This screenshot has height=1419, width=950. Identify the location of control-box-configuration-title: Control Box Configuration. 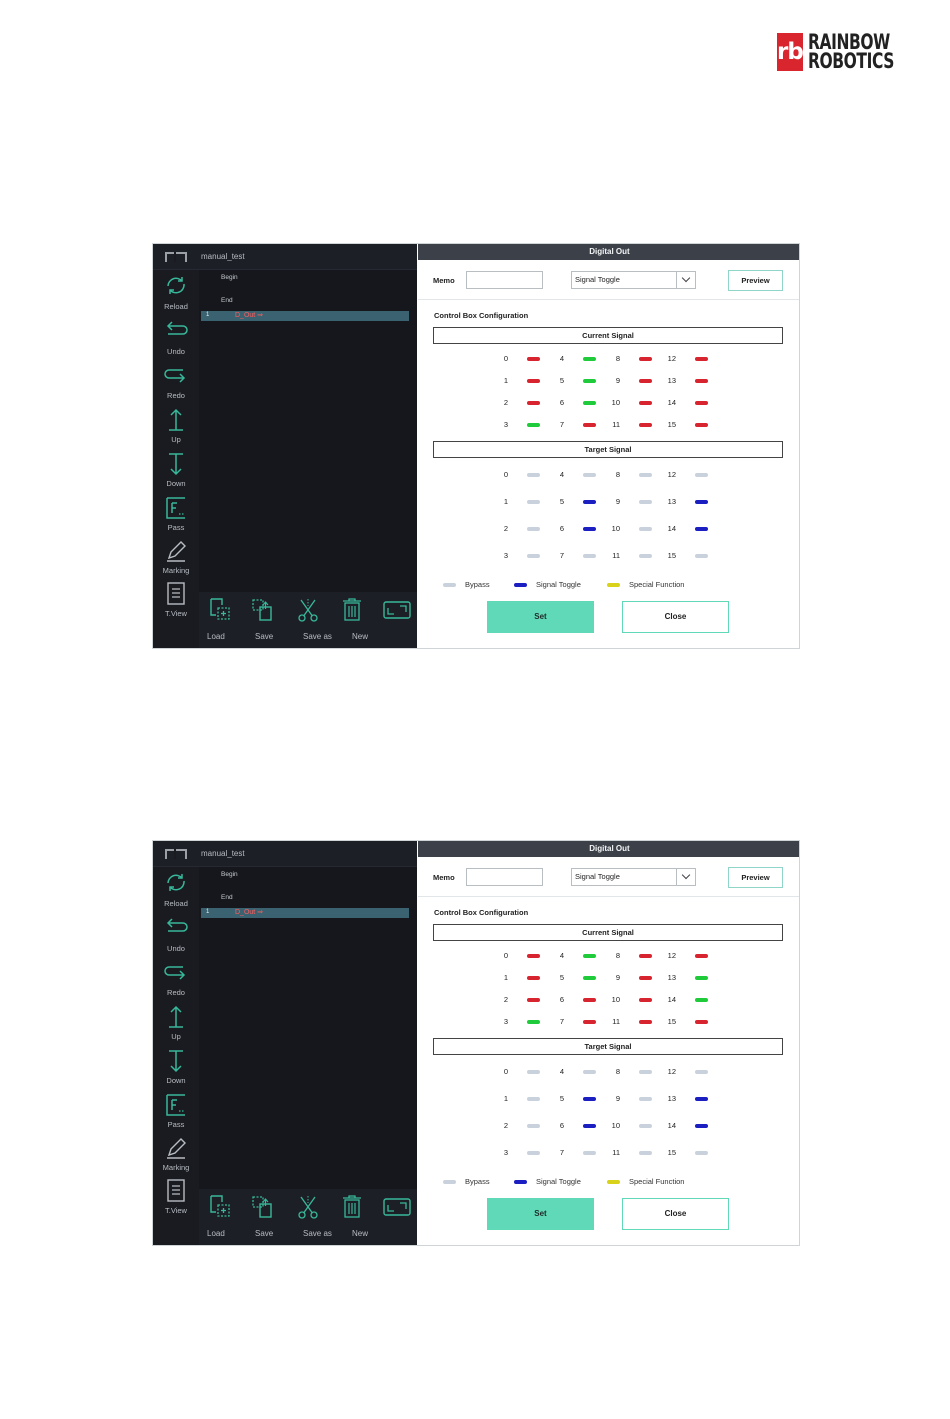
(481, 912).